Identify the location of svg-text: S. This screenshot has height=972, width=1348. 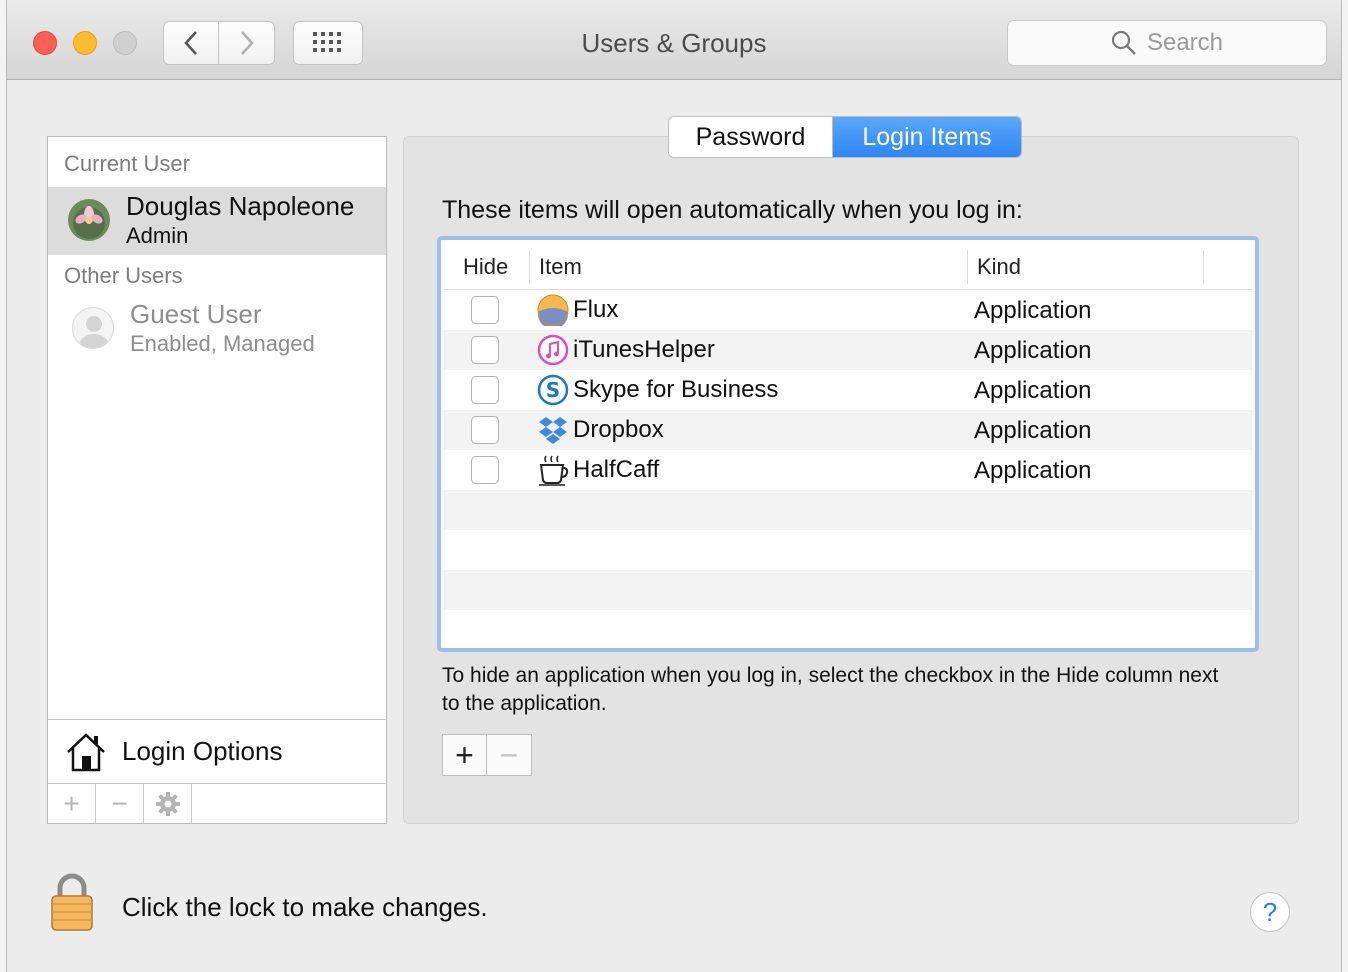
(553, 390).